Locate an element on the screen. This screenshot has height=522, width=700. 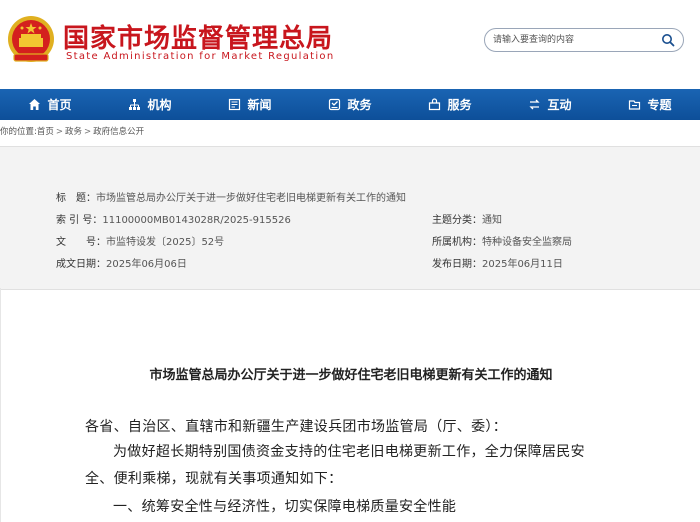
service-icon is located at coordinates (435, 104).